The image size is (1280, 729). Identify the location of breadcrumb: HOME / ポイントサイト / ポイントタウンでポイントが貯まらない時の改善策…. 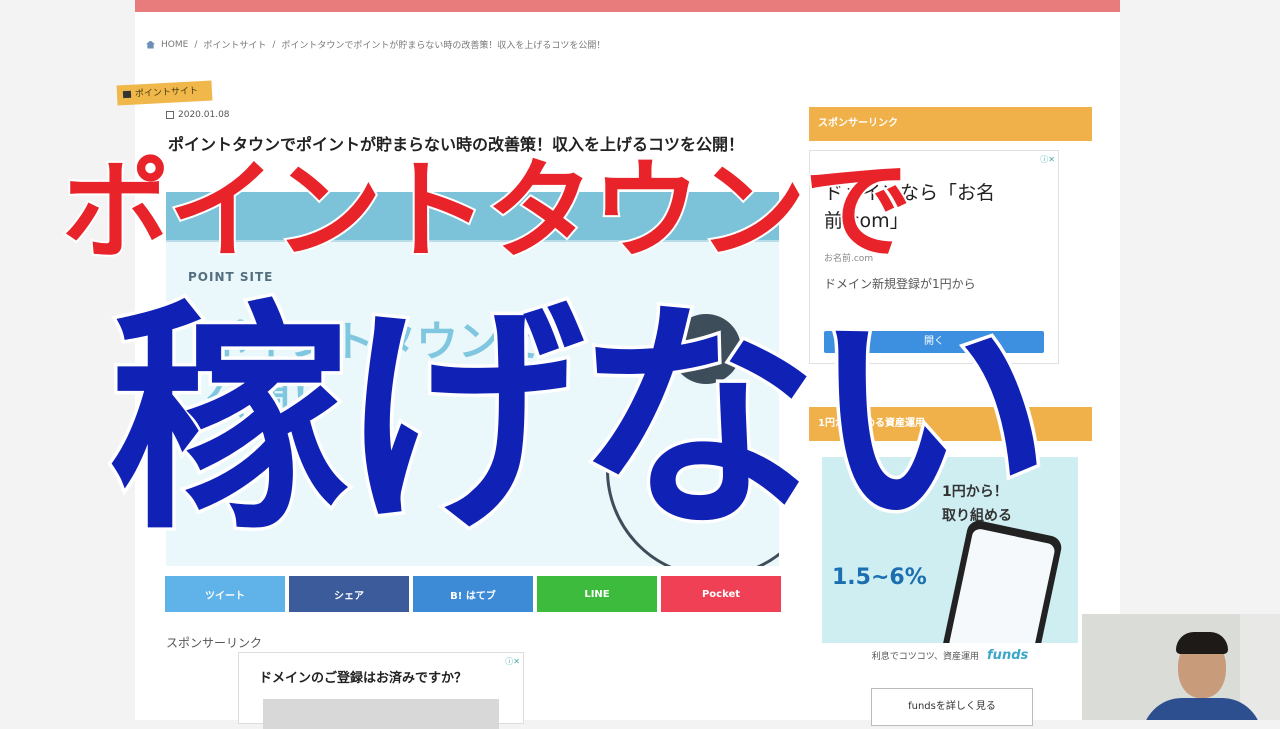
(375, 44).